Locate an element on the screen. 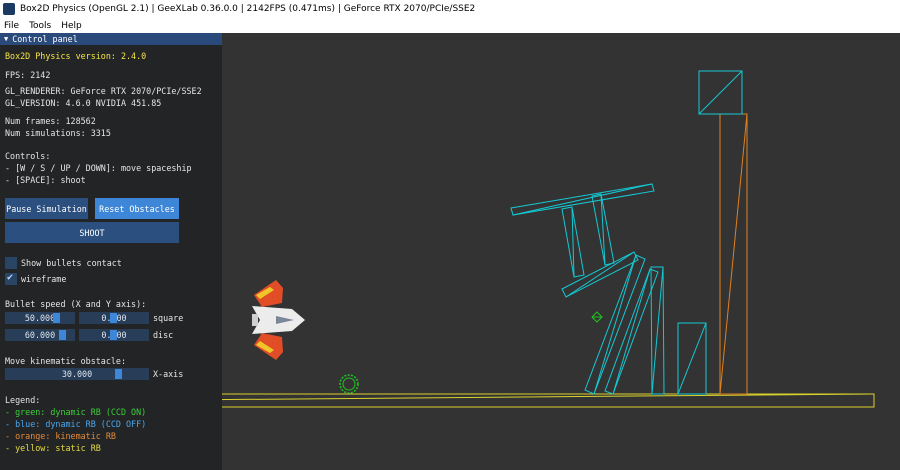 The height and width of the screenshot is (470, 900). kinematic-x-slider: 30.000 is located at coordinates (77, 374).